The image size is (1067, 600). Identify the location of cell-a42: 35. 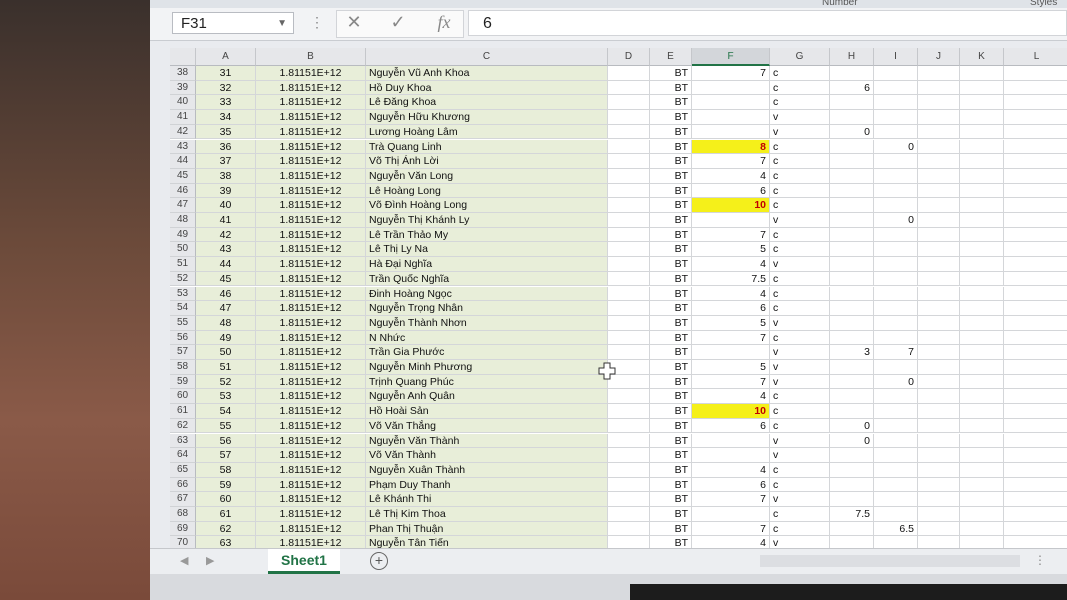
(226, 132).